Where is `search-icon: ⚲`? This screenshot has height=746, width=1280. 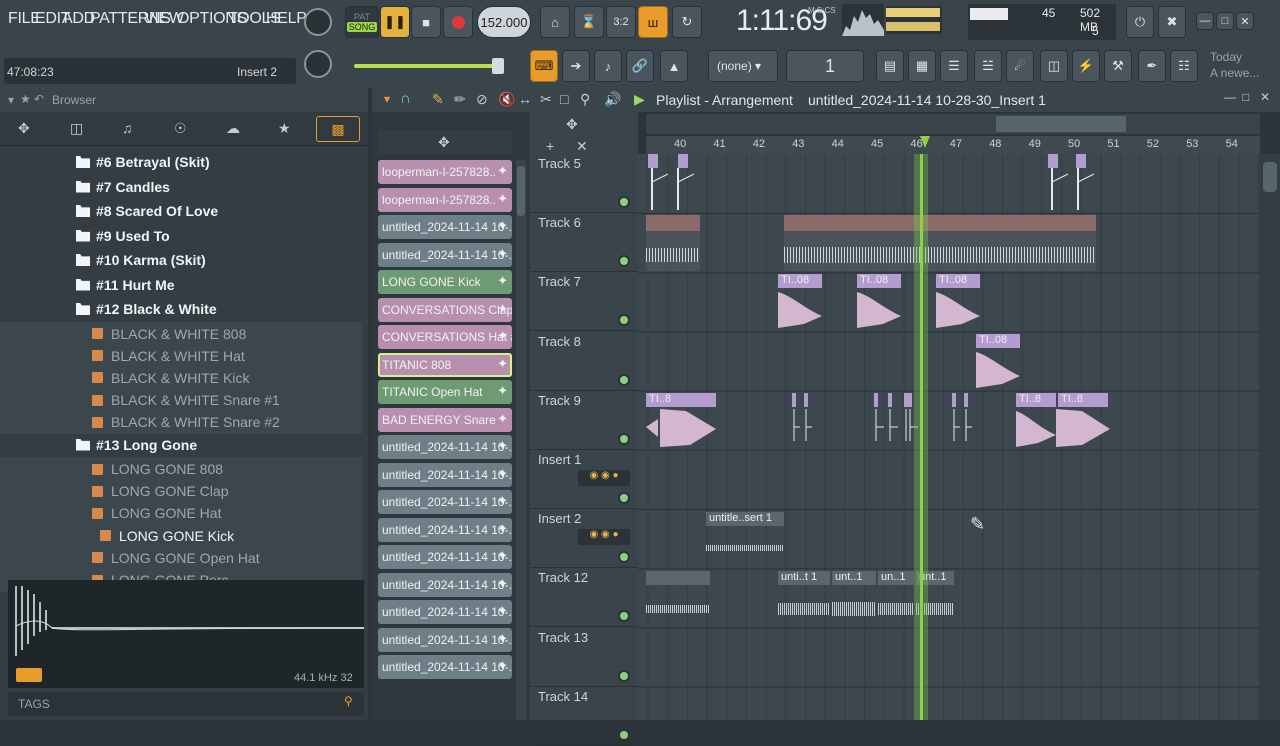 search-icon: ⚲ is located at coordinates (348, 701).